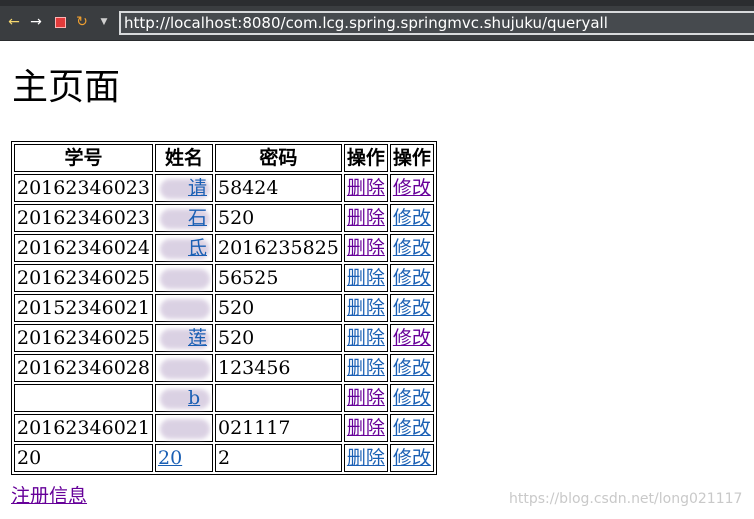  I want to click on student-name-cell: 氐, so click(183, 248).